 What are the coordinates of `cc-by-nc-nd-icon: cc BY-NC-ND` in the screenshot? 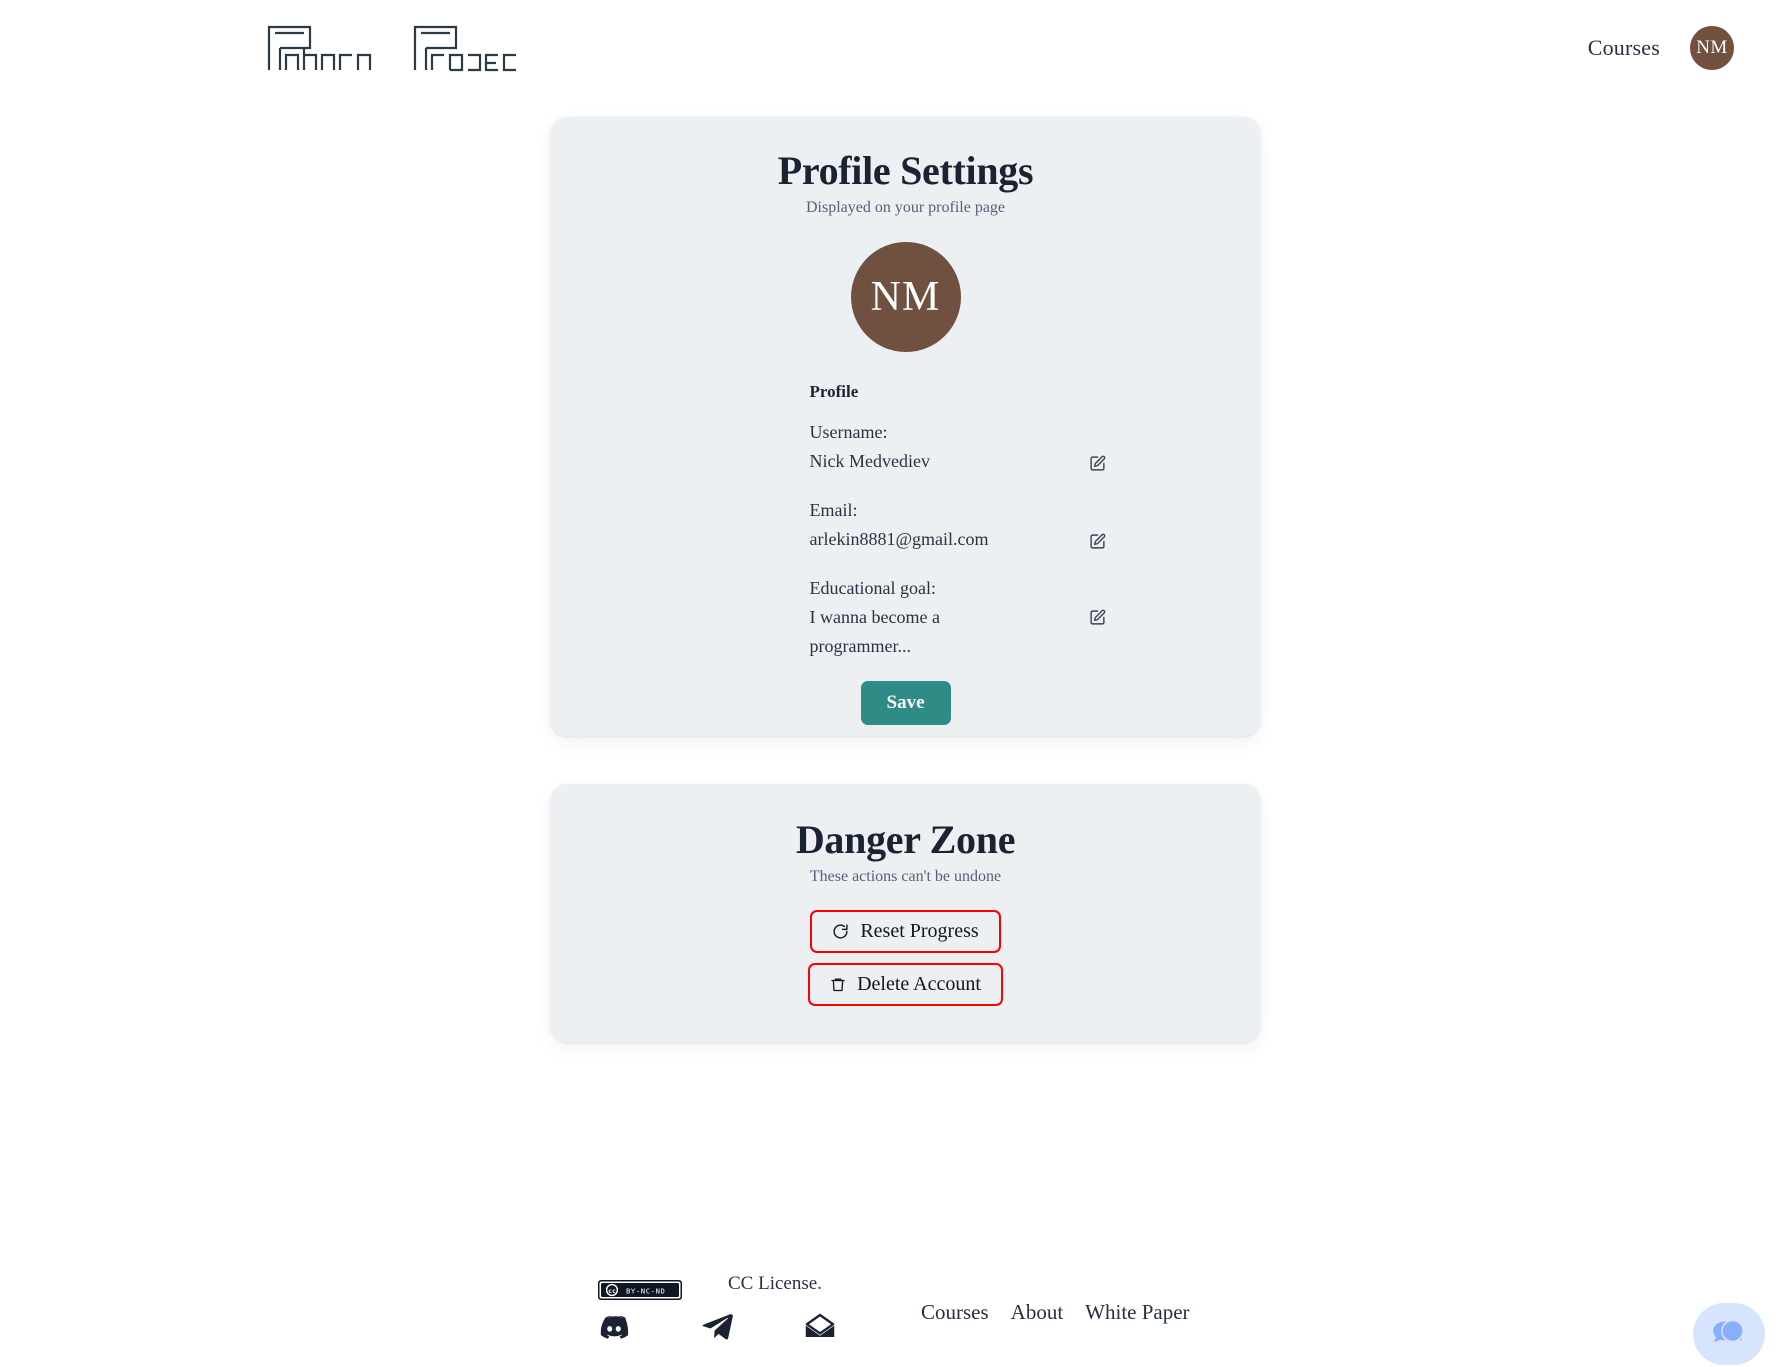 It's located at (640, 1290).